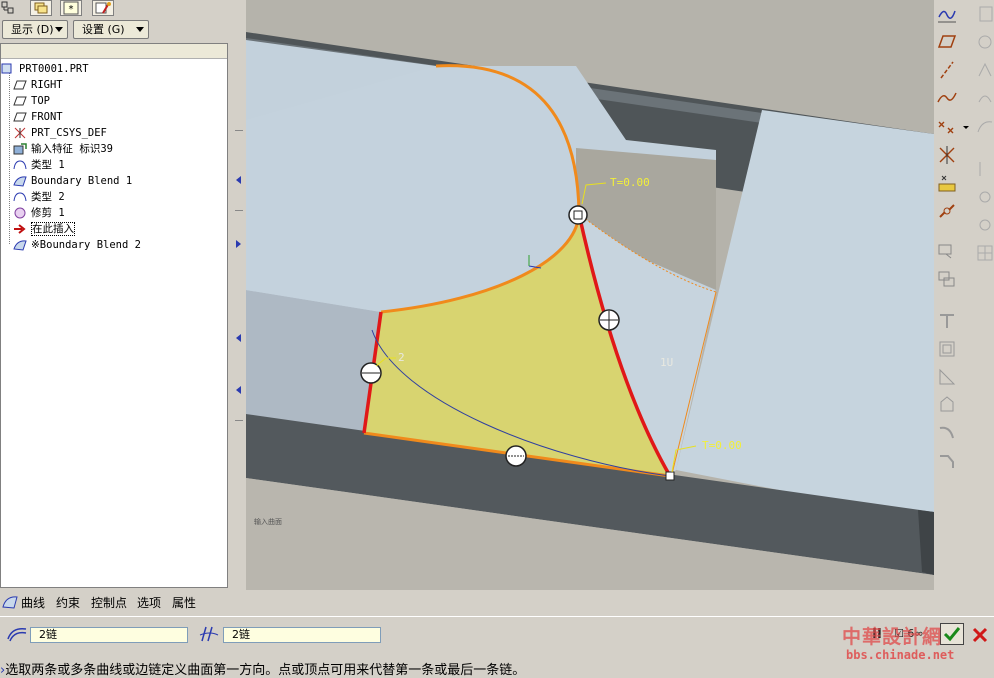 The image size is (994, 678). I want to click on handle-bottom, so click(516, 456).